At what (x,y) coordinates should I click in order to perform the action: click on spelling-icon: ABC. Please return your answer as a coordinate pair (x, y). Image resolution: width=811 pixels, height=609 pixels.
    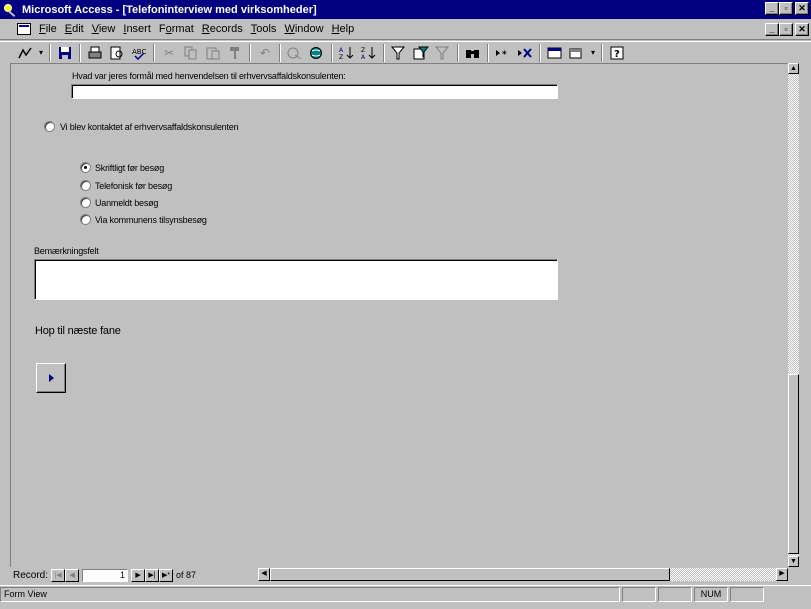
    Looking at the image, I should click on (139, 53).